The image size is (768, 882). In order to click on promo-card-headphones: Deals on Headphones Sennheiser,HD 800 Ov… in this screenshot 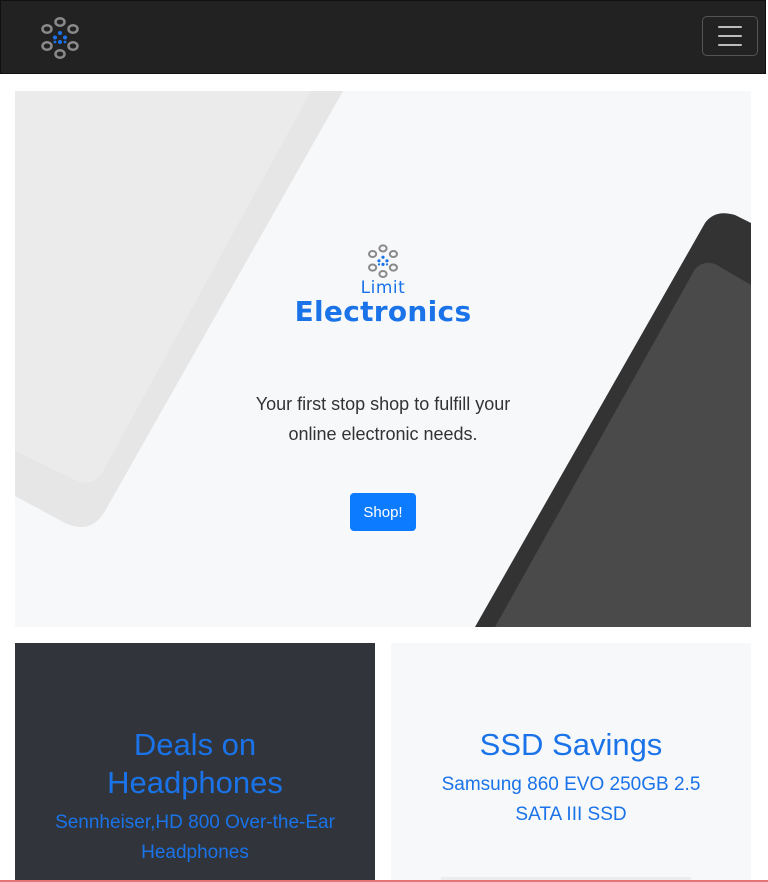, I will do `click(195, 762)`.